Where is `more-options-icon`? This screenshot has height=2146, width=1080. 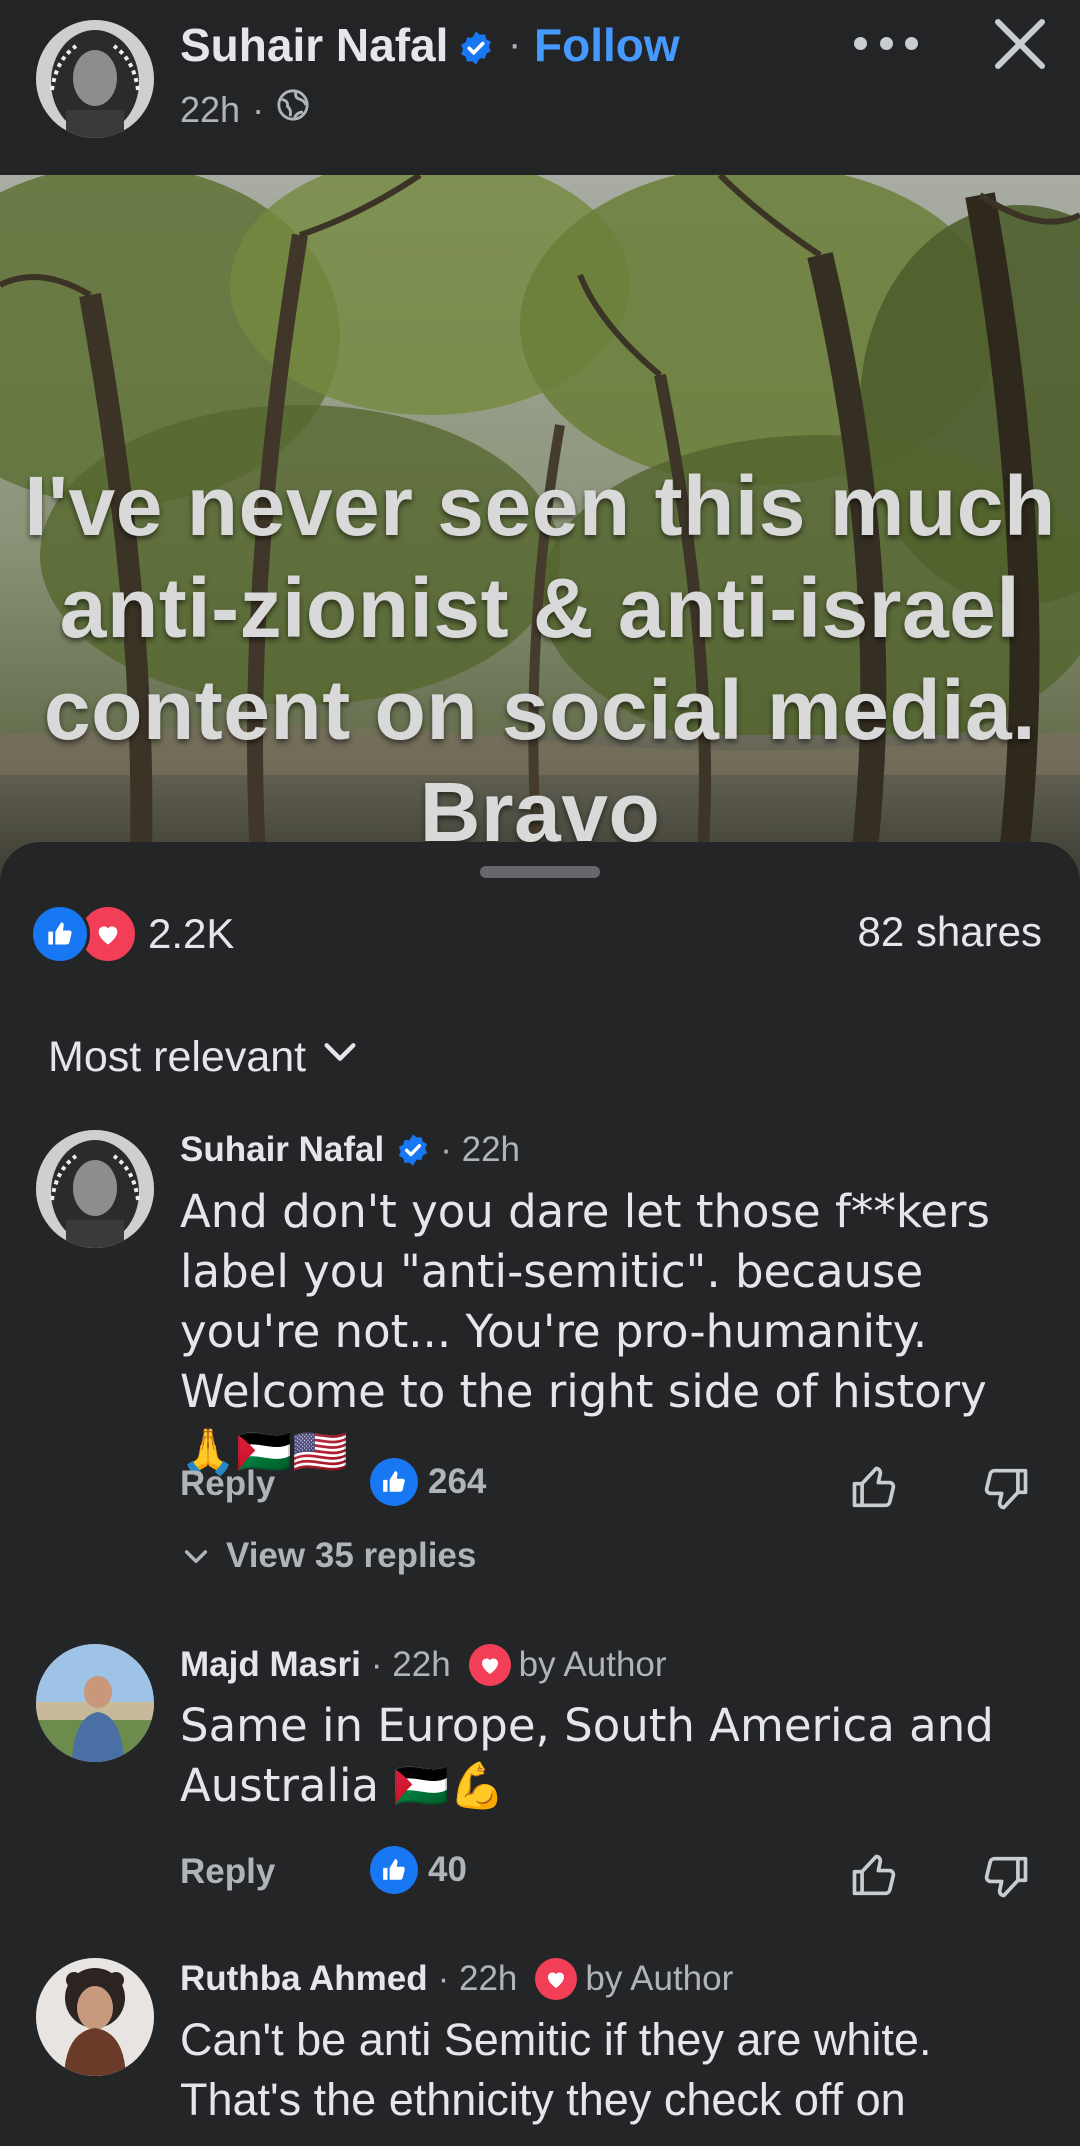 more-options-icon is located at coordinates (886, 43).